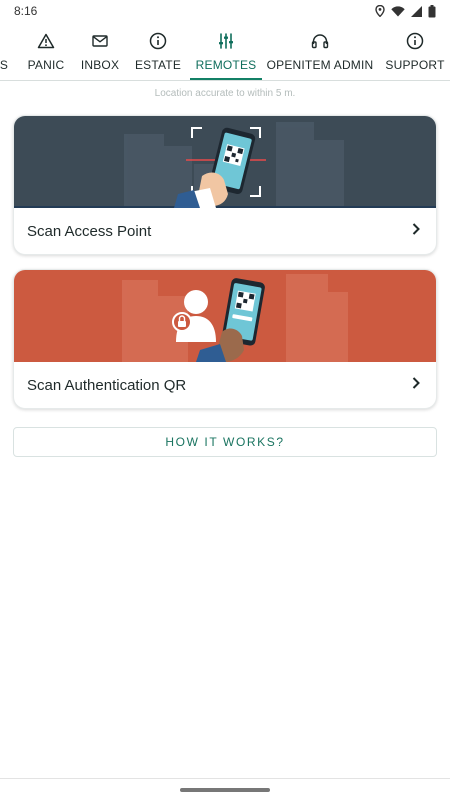 This screenshot has height=800, width=450. I want to click on tab-support: SUPPORT, so click(415, 51).